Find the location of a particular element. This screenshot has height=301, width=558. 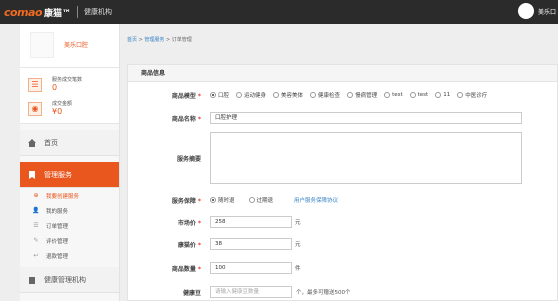

logo-mark: comao is located at coordinates (23, 12).